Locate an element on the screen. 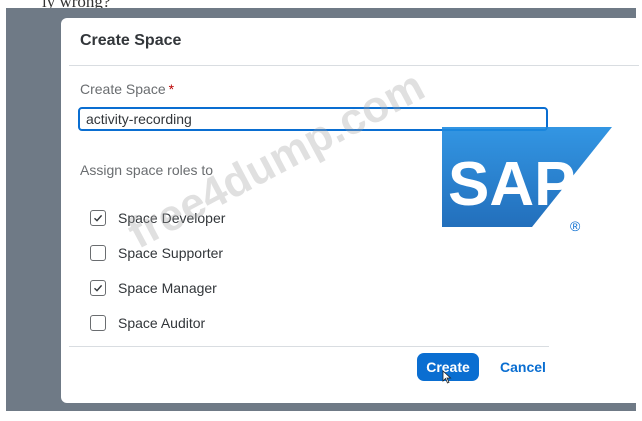 The image size is (642, 421). role-space-developer: Space Developer is located at coordinates (157, 218).